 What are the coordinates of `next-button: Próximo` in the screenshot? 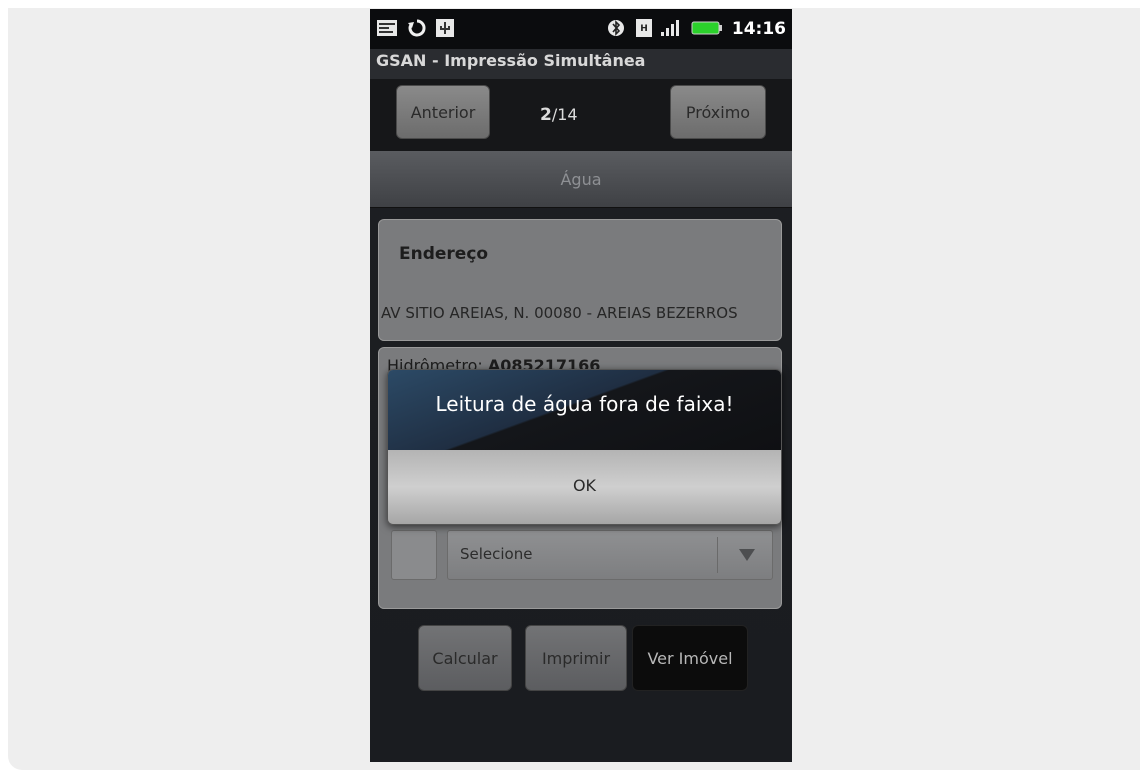 It's located at (718, 112).